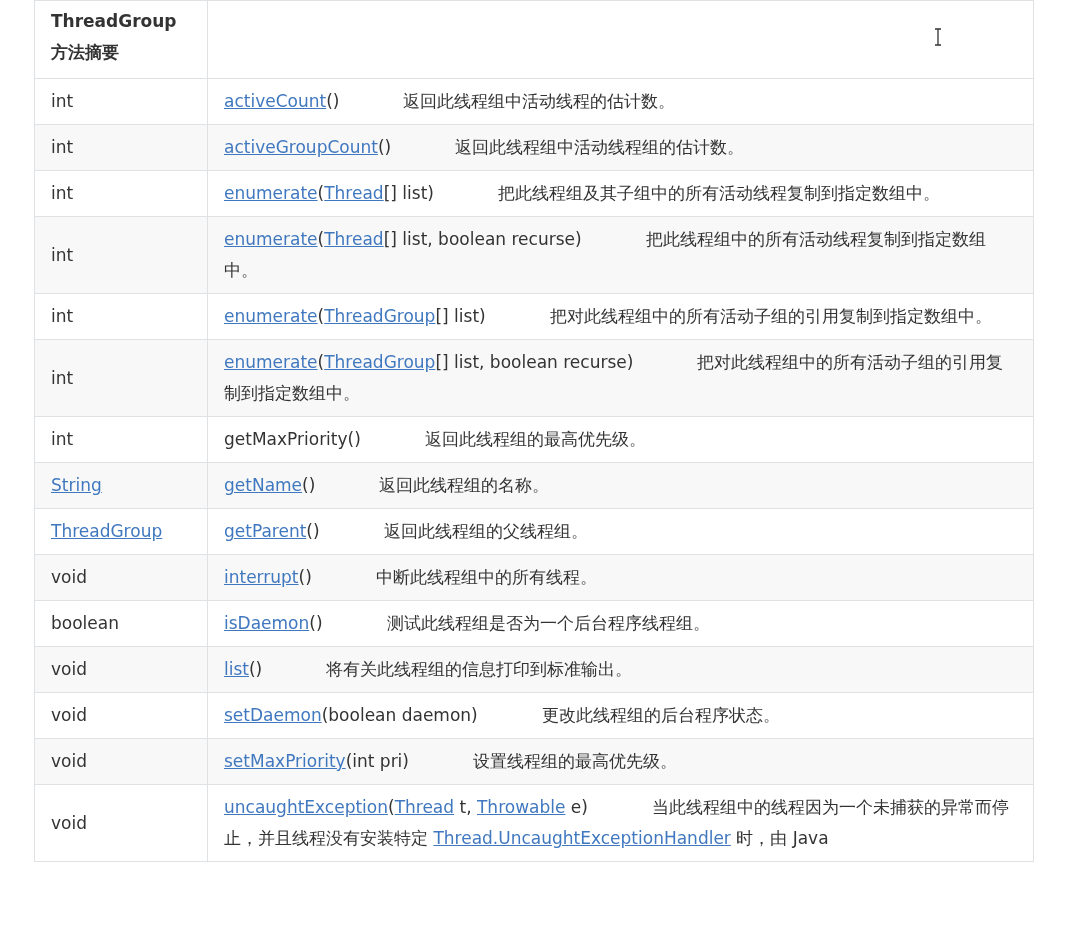 Image resolution: width=1068 pixels, height=932 pixels. What do you see at coordinates (265, 531) in the screenshot?
I see `method-link: getParent` at bounding box center [265, 531].